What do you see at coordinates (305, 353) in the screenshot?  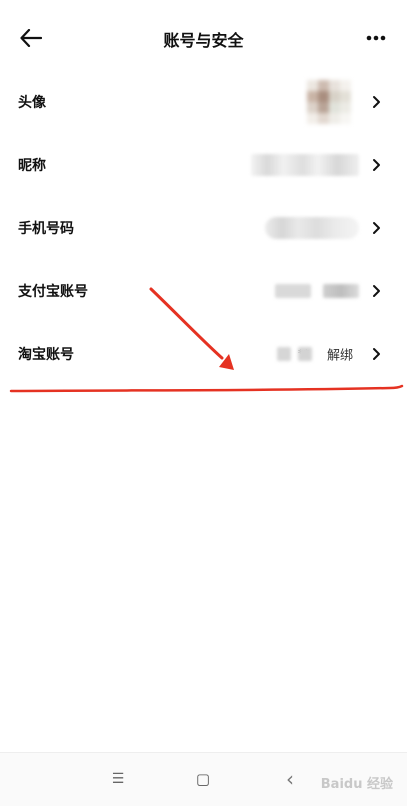 I see `taobao-value-blurred-right` at bounding box center [305, 353].